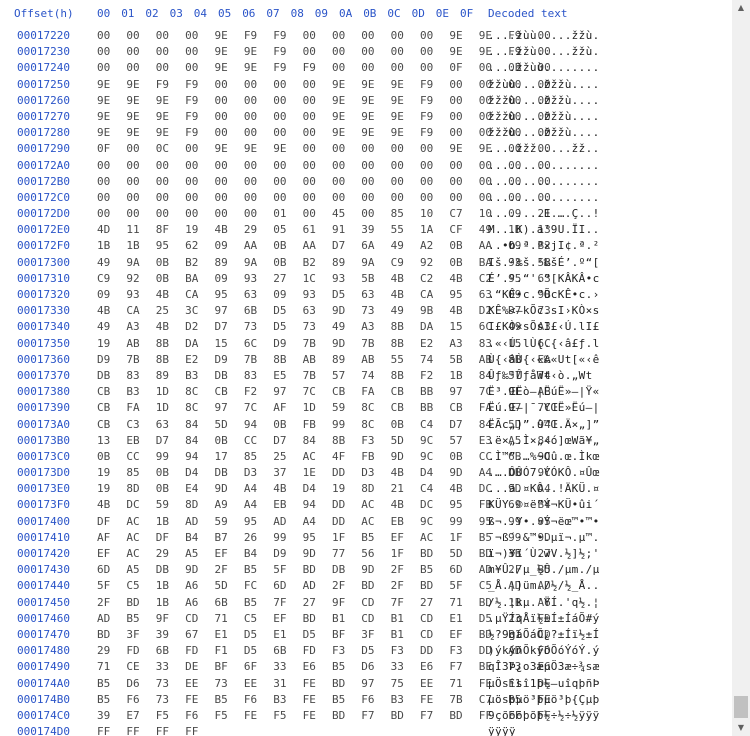 The height and width of the screenshot is (736, 750). Describe the element at coordinates (544, 619) in the screenshot. I see `row-decoded-text: .µŸÍqÅï½±Í±ÍáÕ#ý` at that location.